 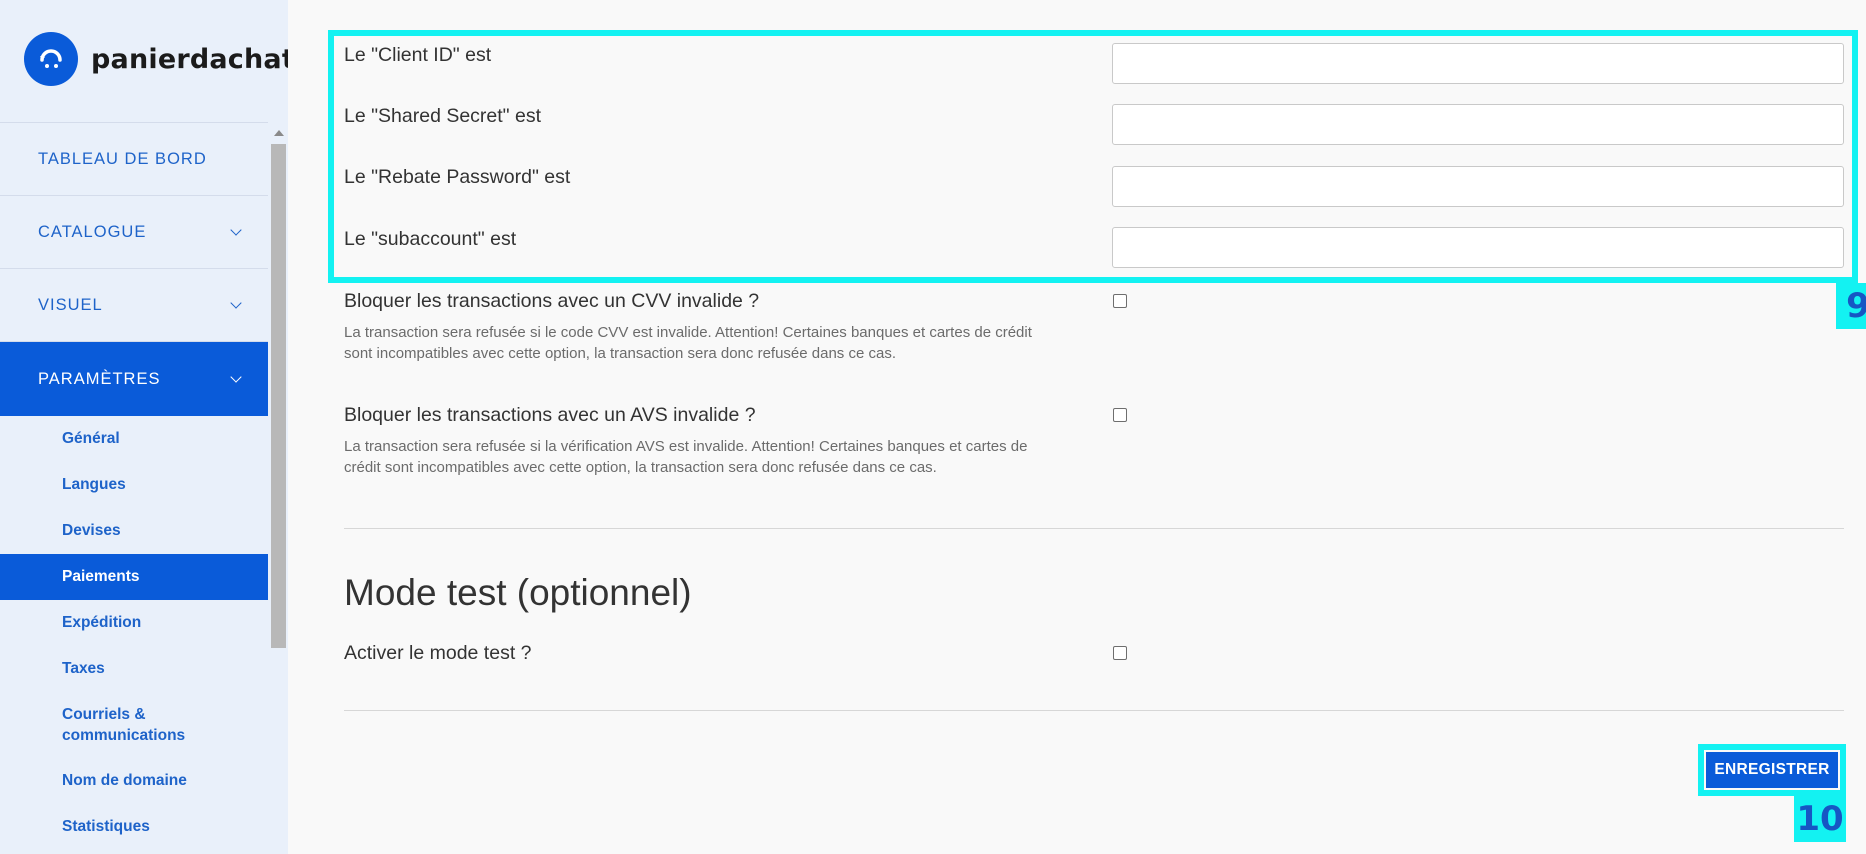 I want to click on brand-name: panierdachat, so click(x=189, y=59).